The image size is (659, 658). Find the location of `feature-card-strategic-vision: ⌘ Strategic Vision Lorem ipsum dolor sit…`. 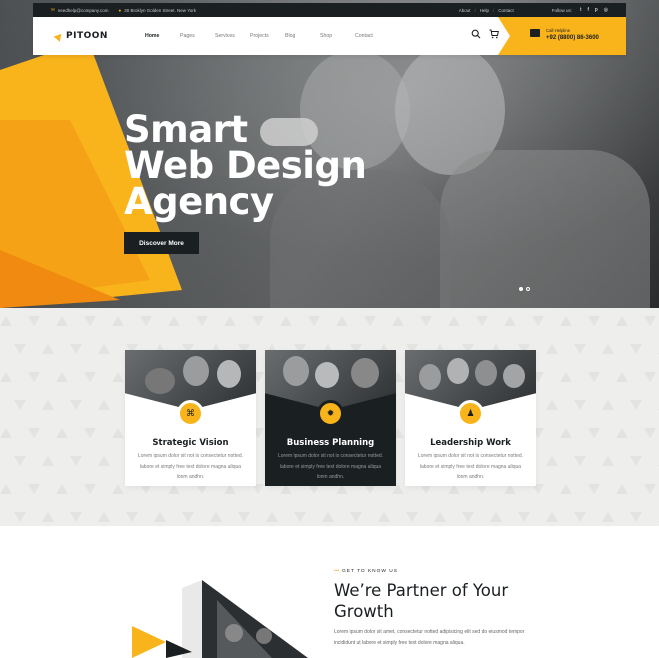

feature-card-strategic-vision: ⌘ Strategic Vision Lorem ipsum dolor sit… is located at coordinates (190, 418).